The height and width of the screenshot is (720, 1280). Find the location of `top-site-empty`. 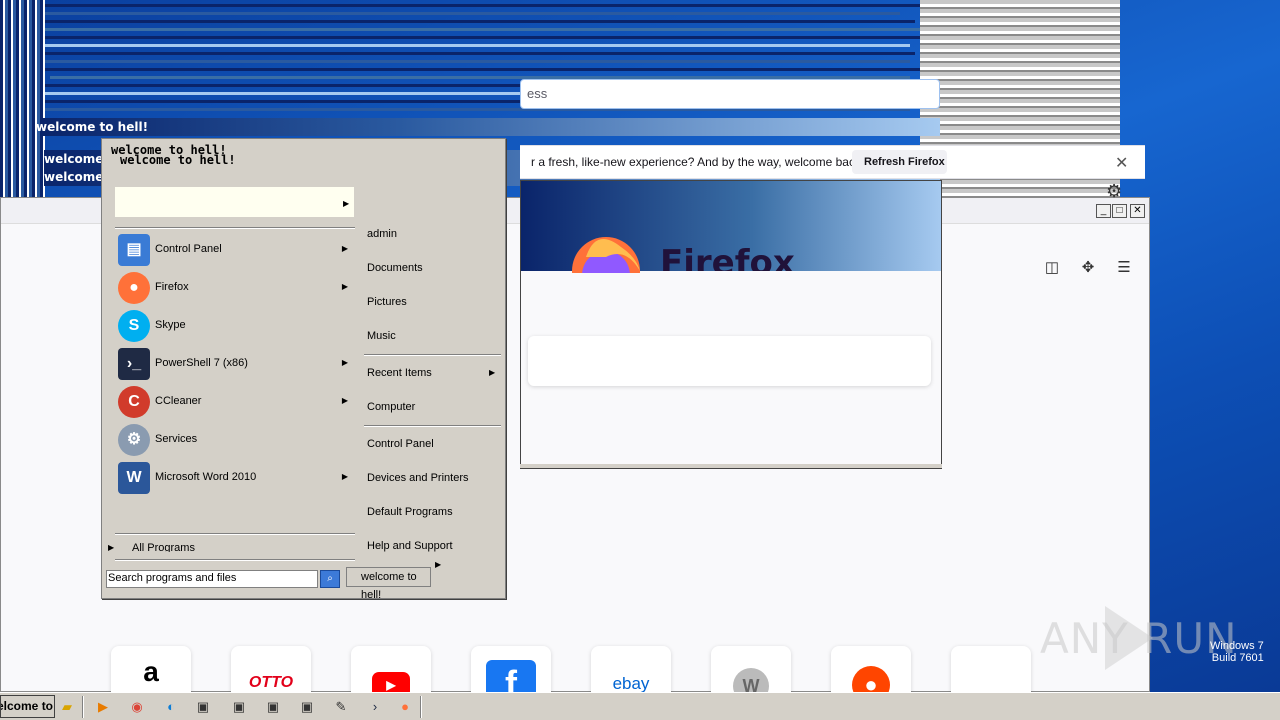

top-site-empty is located at coordinates (991, 669).